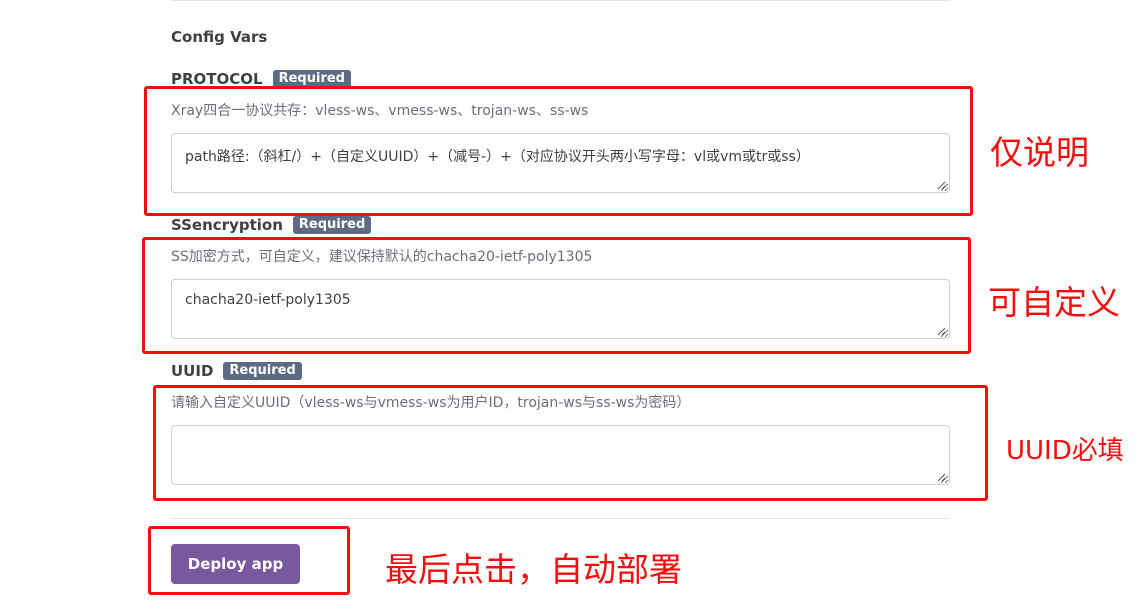 This screenshot has height=613, width=1145. Describe the element at coordinates (533, 569) in the screenshot. I see `deploy-annotation: 最后点击，自动部署` at that location.